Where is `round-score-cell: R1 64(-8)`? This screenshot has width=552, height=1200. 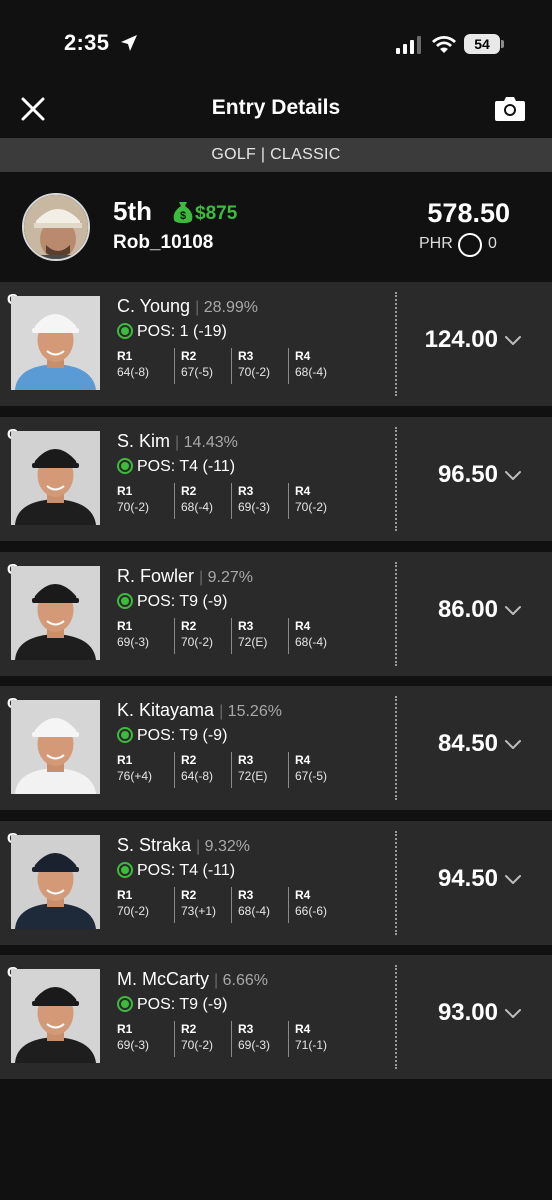 round-score-cell: R1 64(-8) is located at coordinates (145, 366).